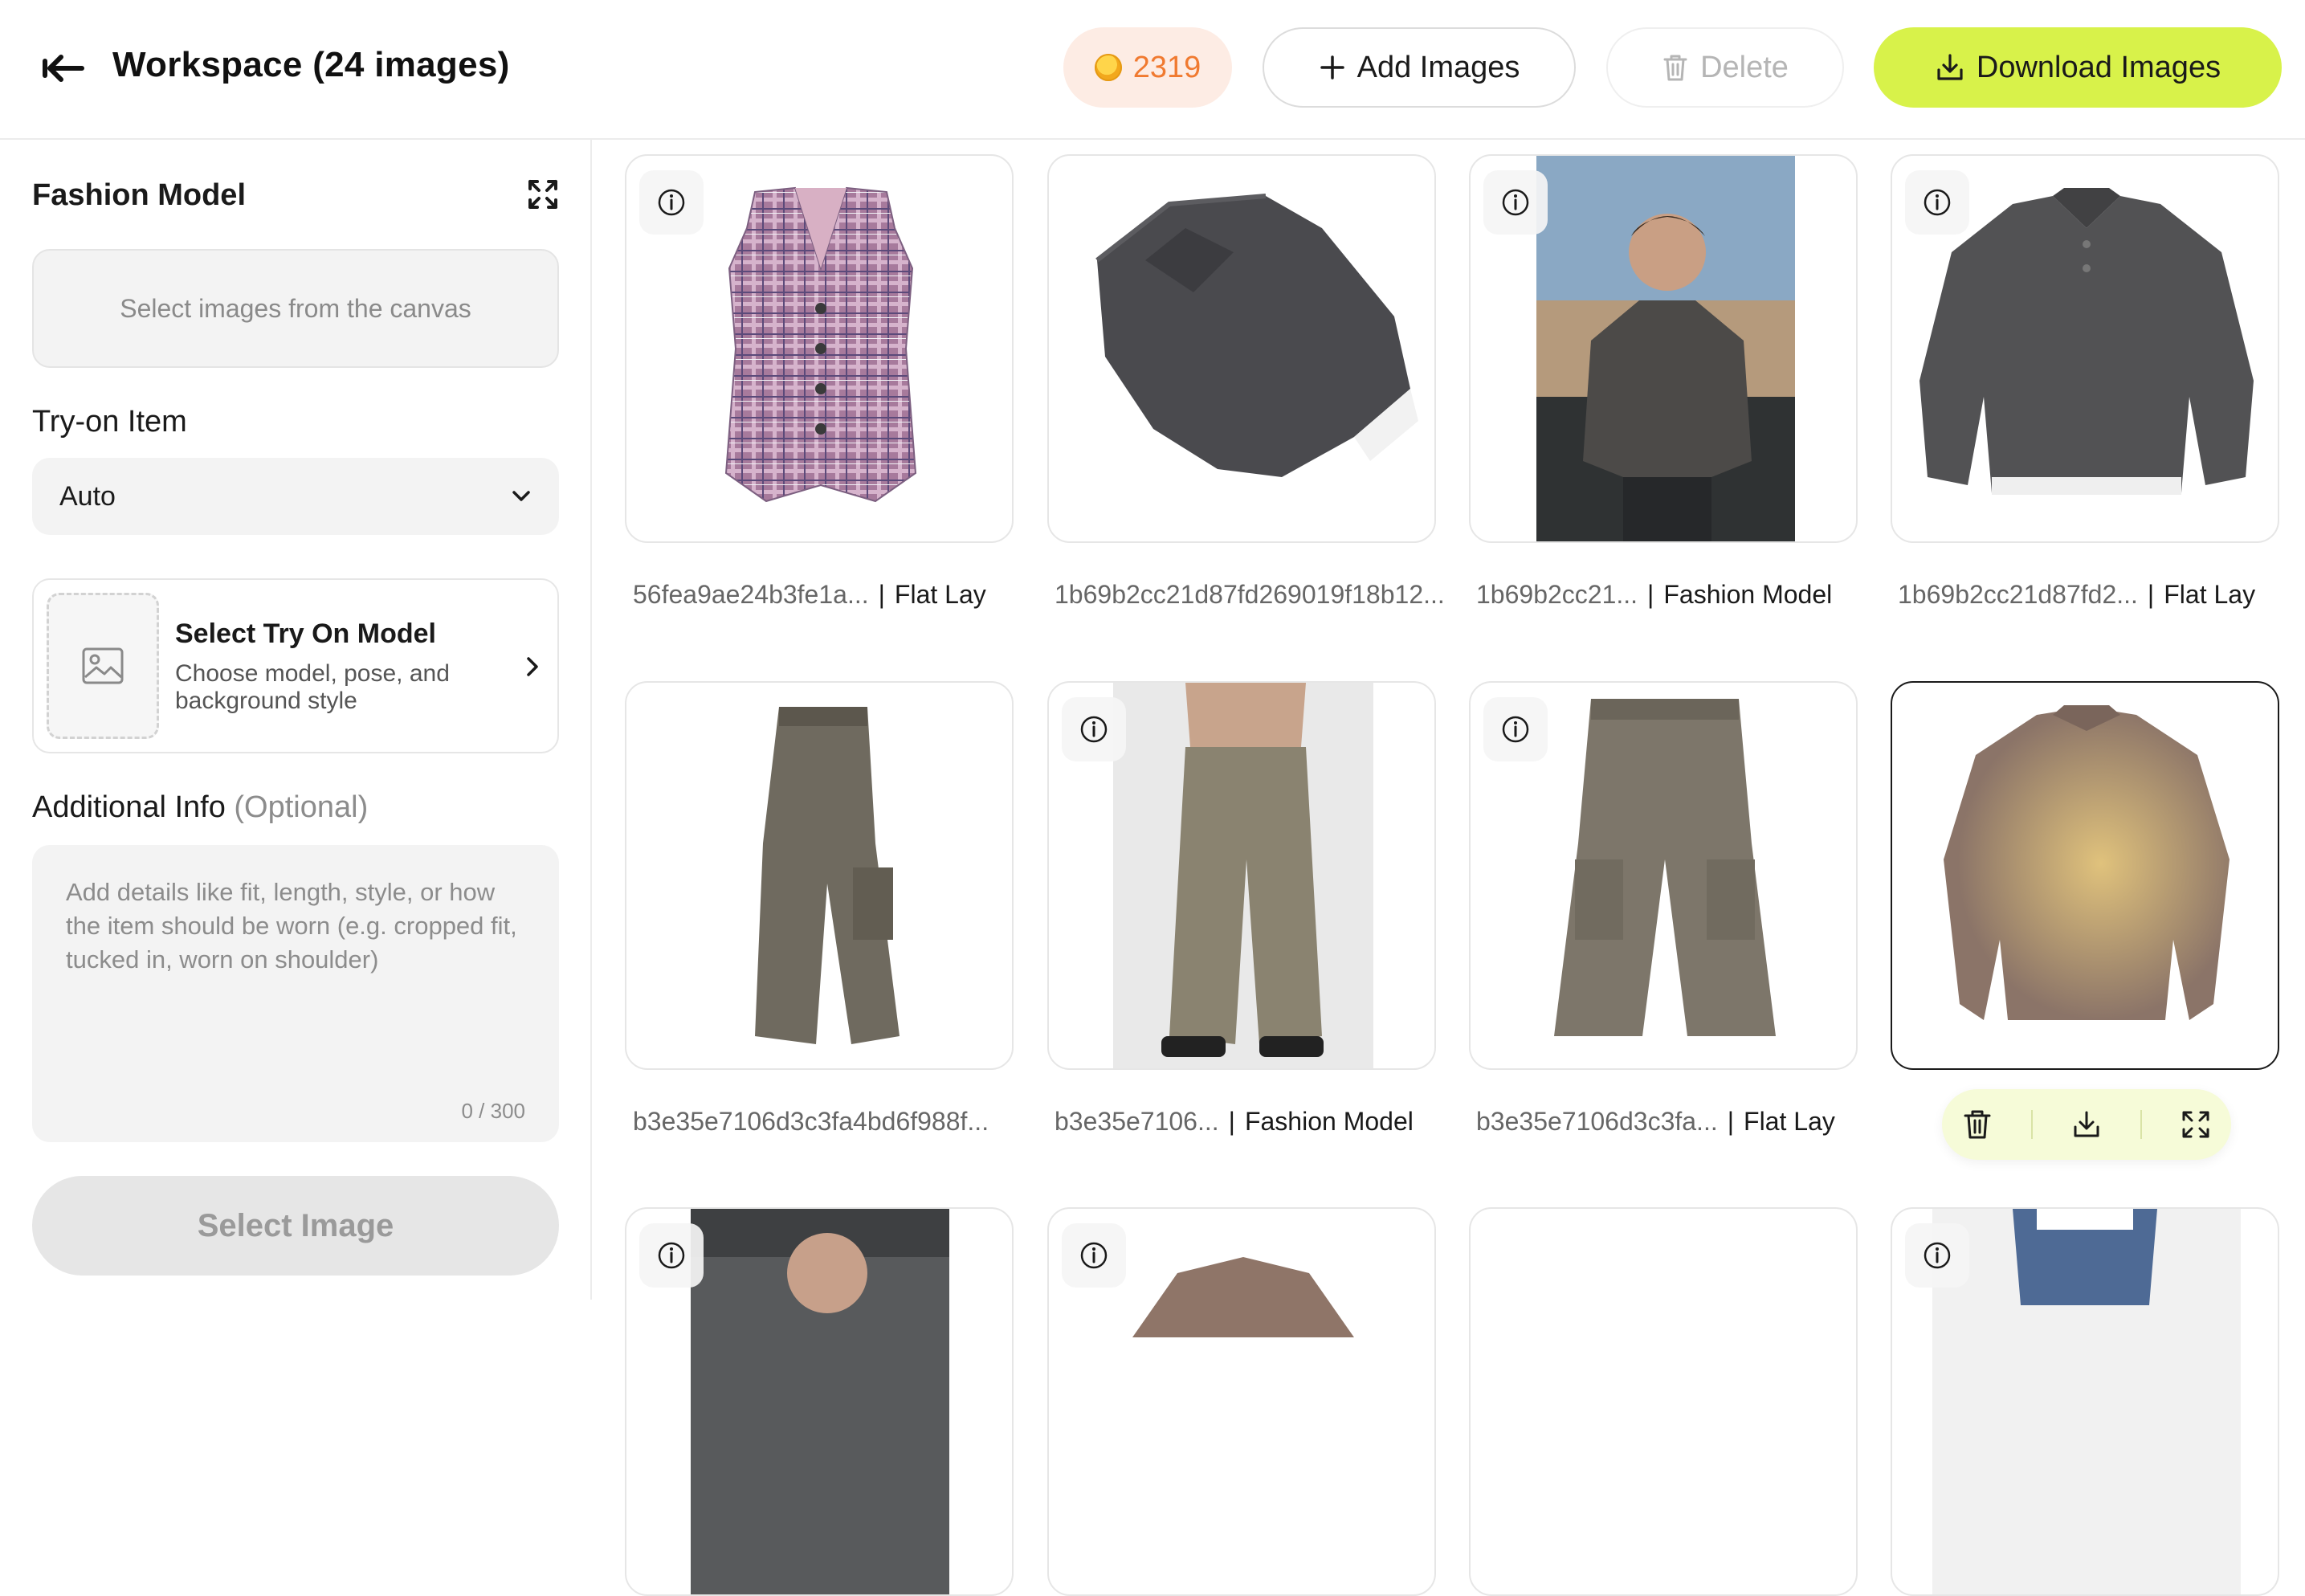 This screenshot has width=2305, height=1596. I want to click on image-card-model-pants, so click(1241, 875).